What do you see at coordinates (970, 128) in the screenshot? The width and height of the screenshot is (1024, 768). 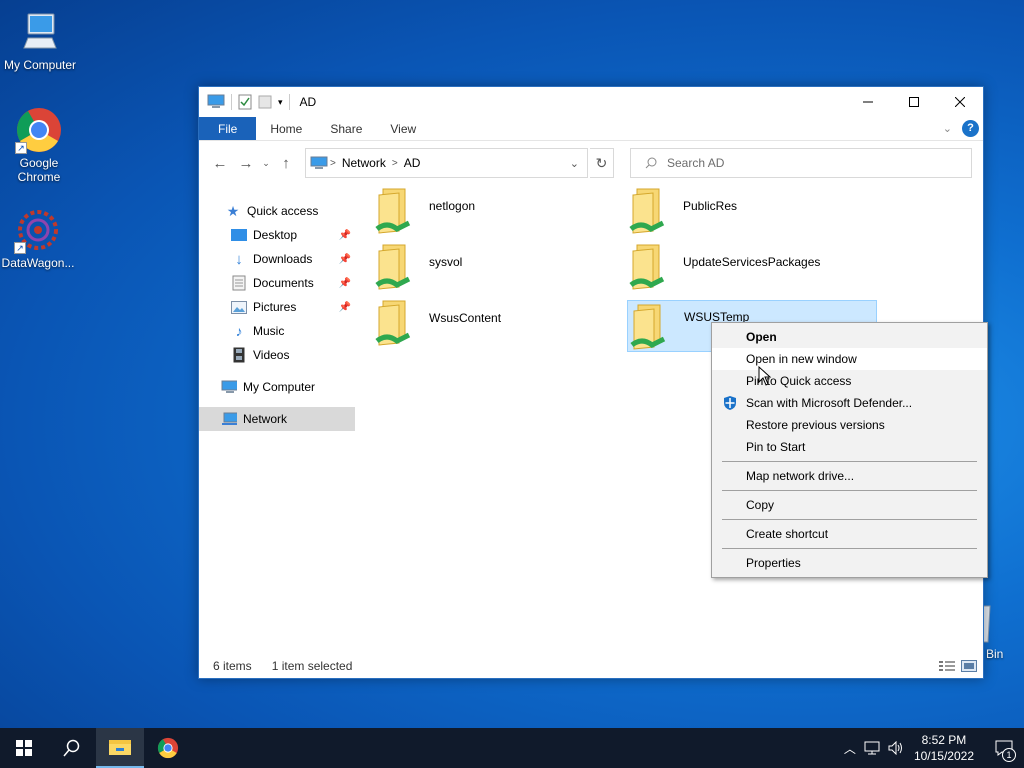 I see `help-icon: ?` at bounding box center [970, 128].